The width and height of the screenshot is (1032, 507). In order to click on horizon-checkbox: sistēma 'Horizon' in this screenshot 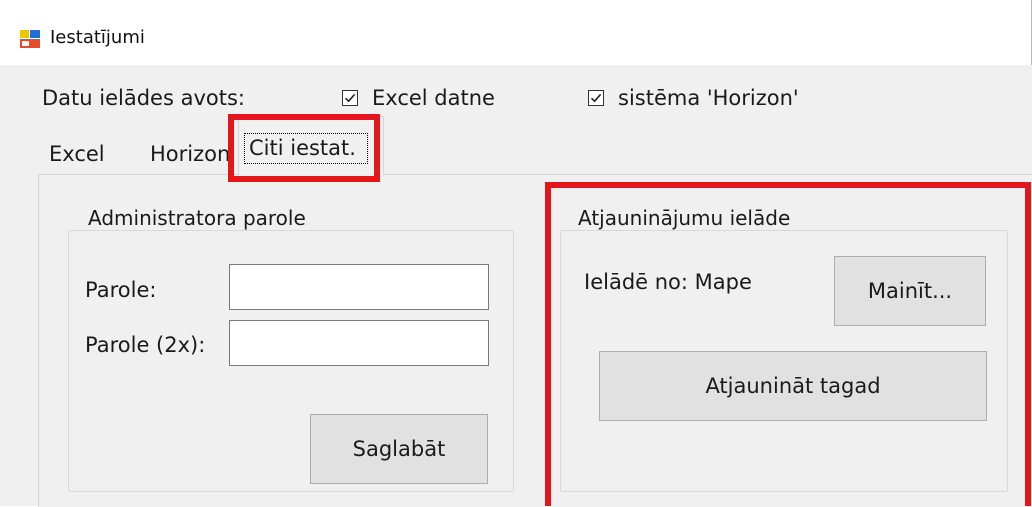, I will do `click(693, 98)`.